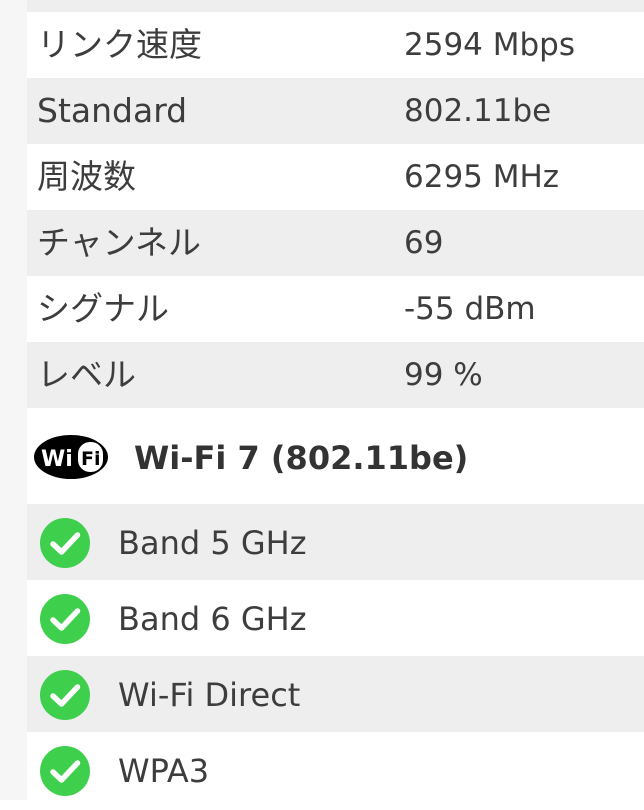  Describe the element at coordinates (482, 177) in the screenshot. I see `info-value: 6295 MHz` at that location.